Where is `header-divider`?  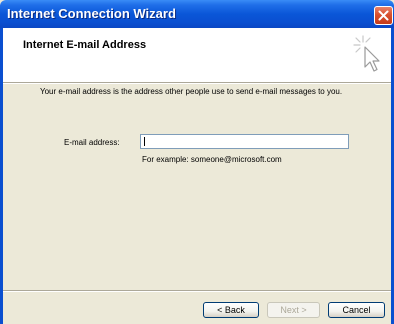 header-divider is located at coordinates (197, 83).